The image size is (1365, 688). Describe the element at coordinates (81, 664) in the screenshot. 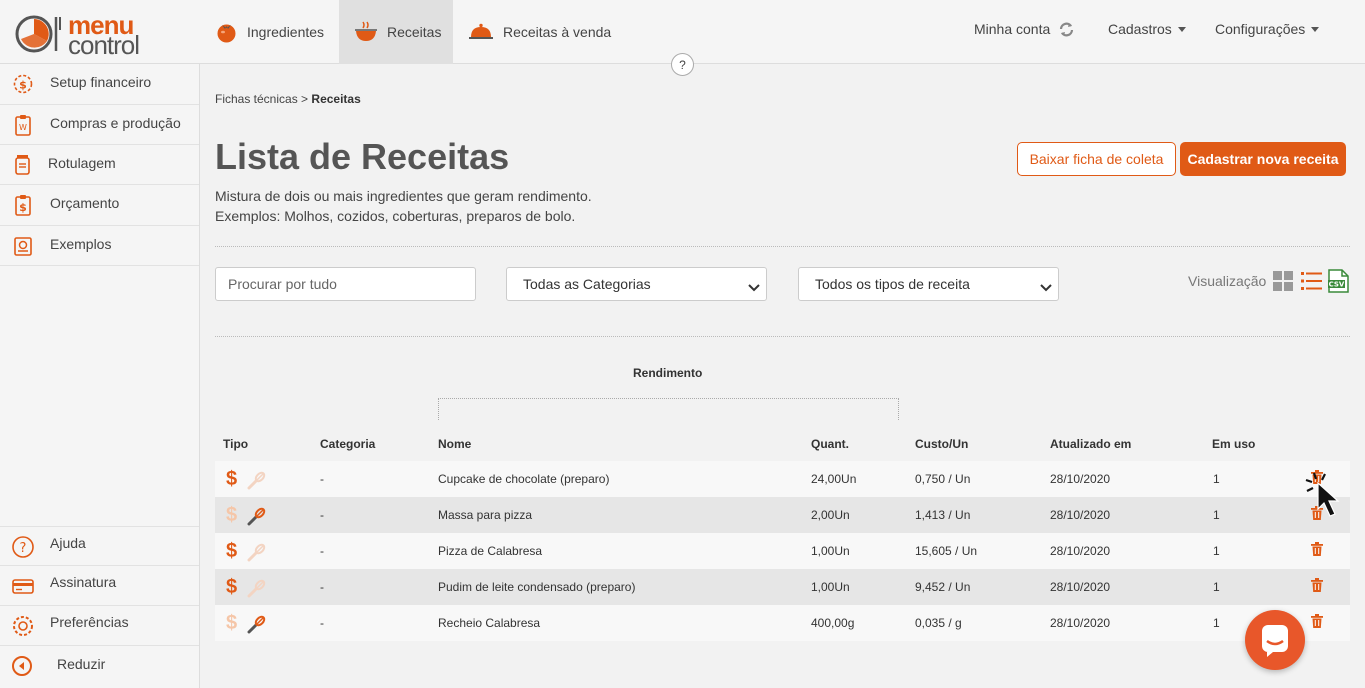

I see `sidebar-item-label: Reduzir` at that location.